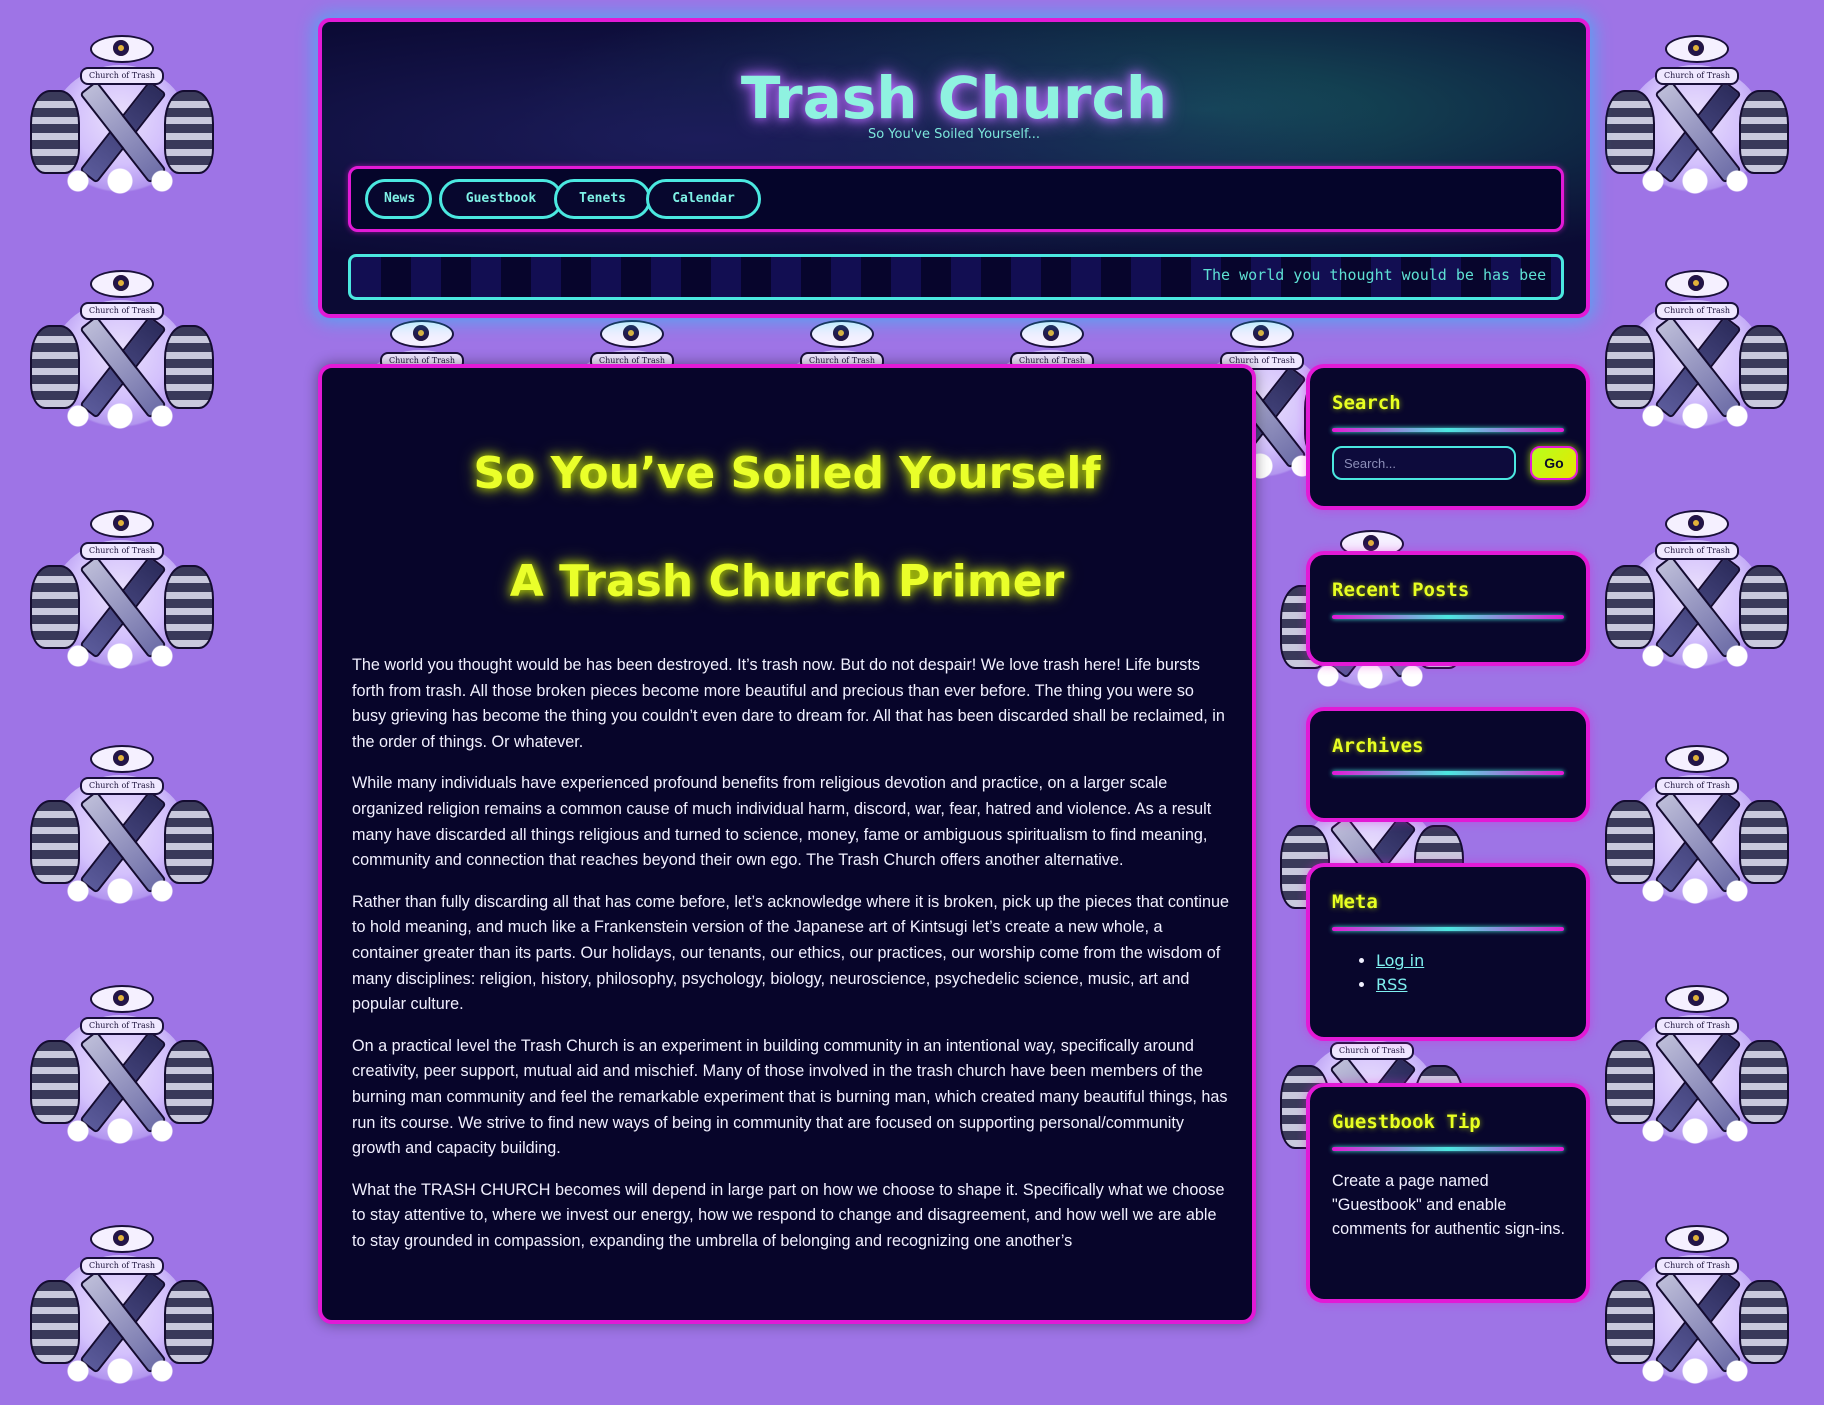  I want to click on search-widget: Search Go, so click(1448, 437).